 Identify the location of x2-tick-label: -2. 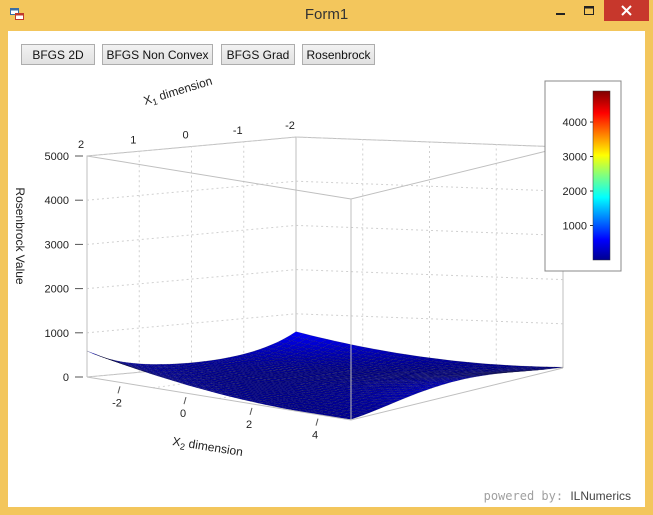
(117, 403).